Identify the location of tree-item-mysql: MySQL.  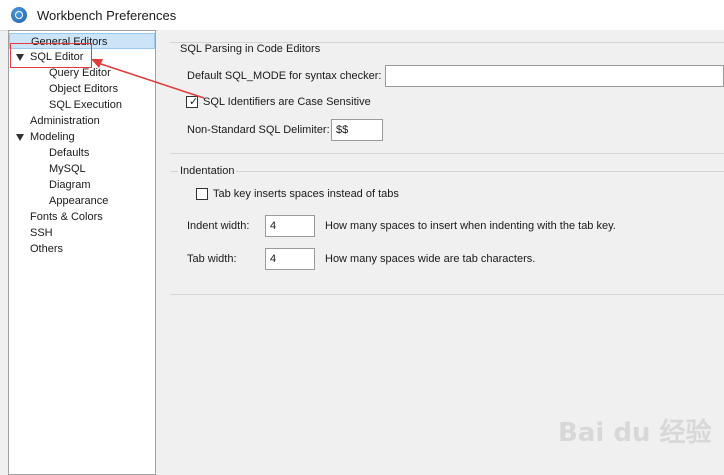
(67, 169).